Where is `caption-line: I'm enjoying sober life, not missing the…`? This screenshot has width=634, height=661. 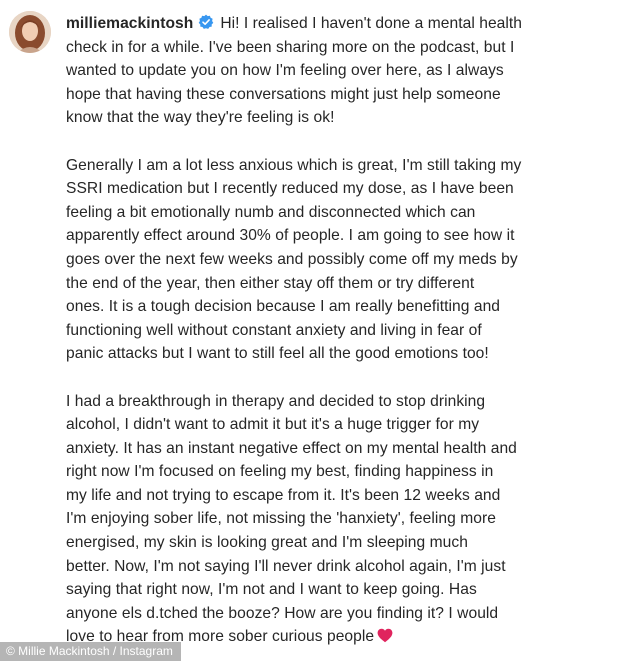
caption-line: I'm enjoying sober life, not missing the… is located at coordinates (281, 519).